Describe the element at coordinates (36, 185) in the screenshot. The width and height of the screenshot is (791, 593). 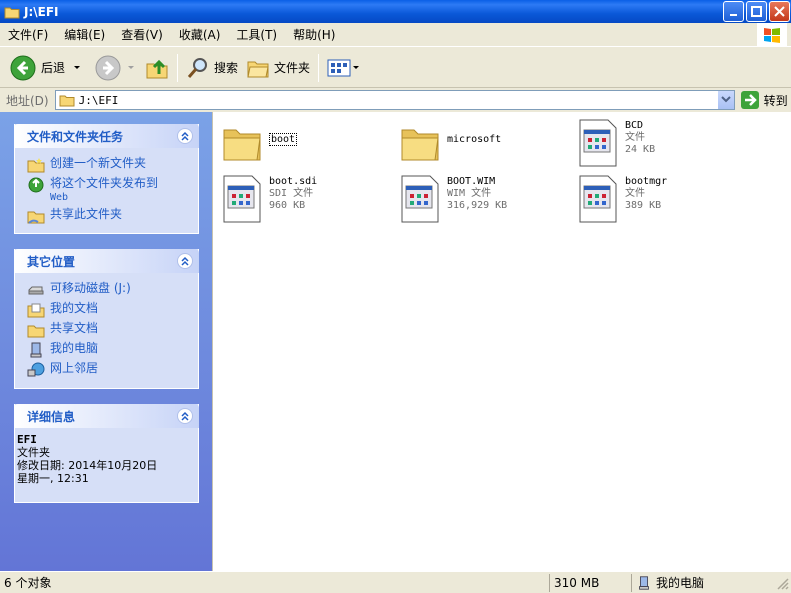
I see `globe-icon` at that location.